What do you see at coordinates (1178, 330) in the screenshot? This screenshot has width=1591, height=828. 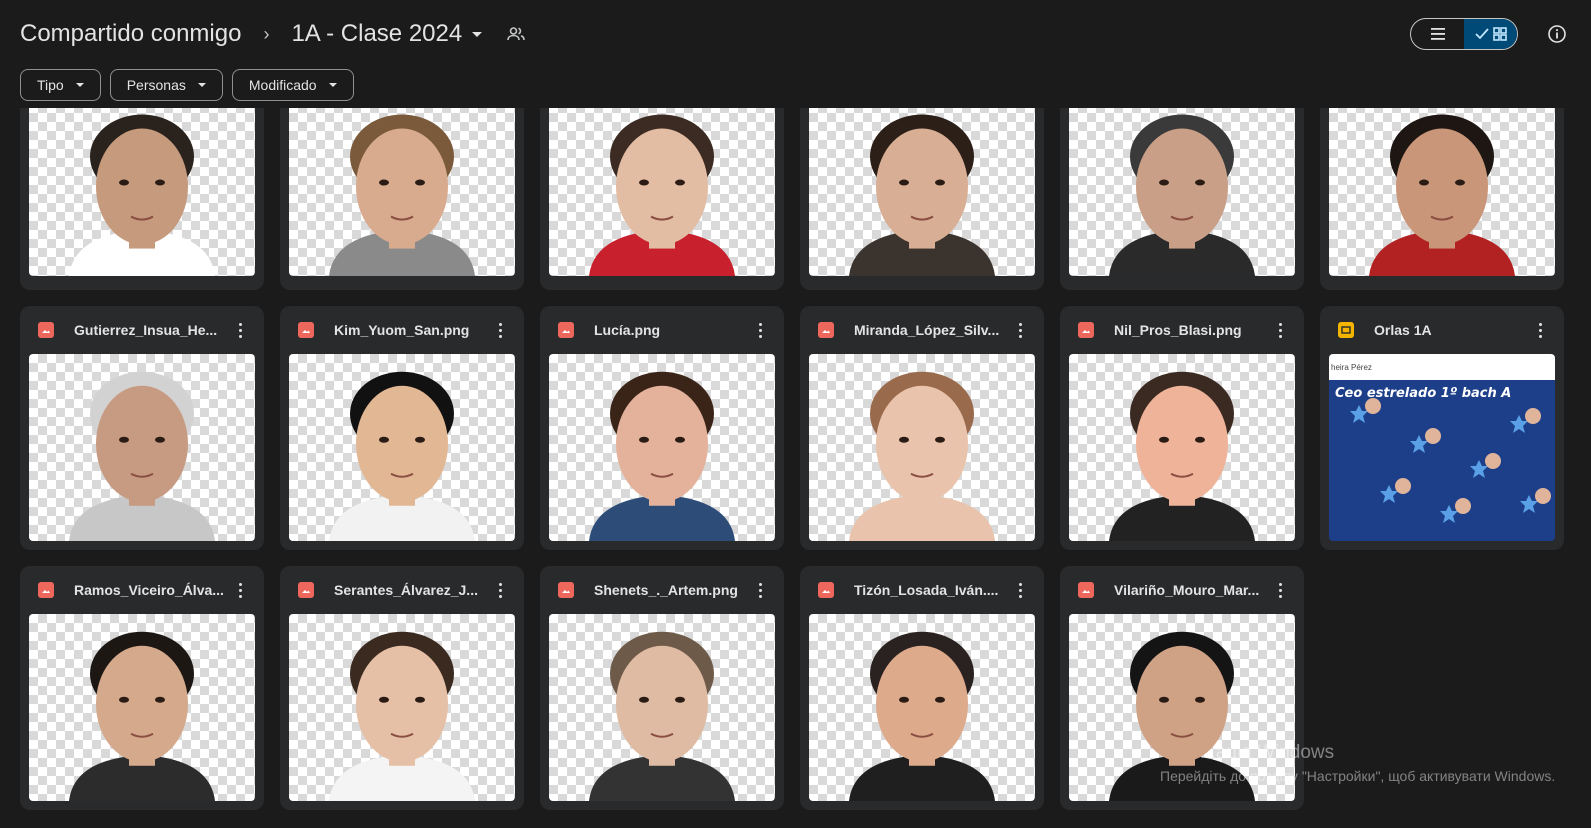 I see `file-name: Nil_Pros_Blasi.png` at bounding box center [1178, 330].